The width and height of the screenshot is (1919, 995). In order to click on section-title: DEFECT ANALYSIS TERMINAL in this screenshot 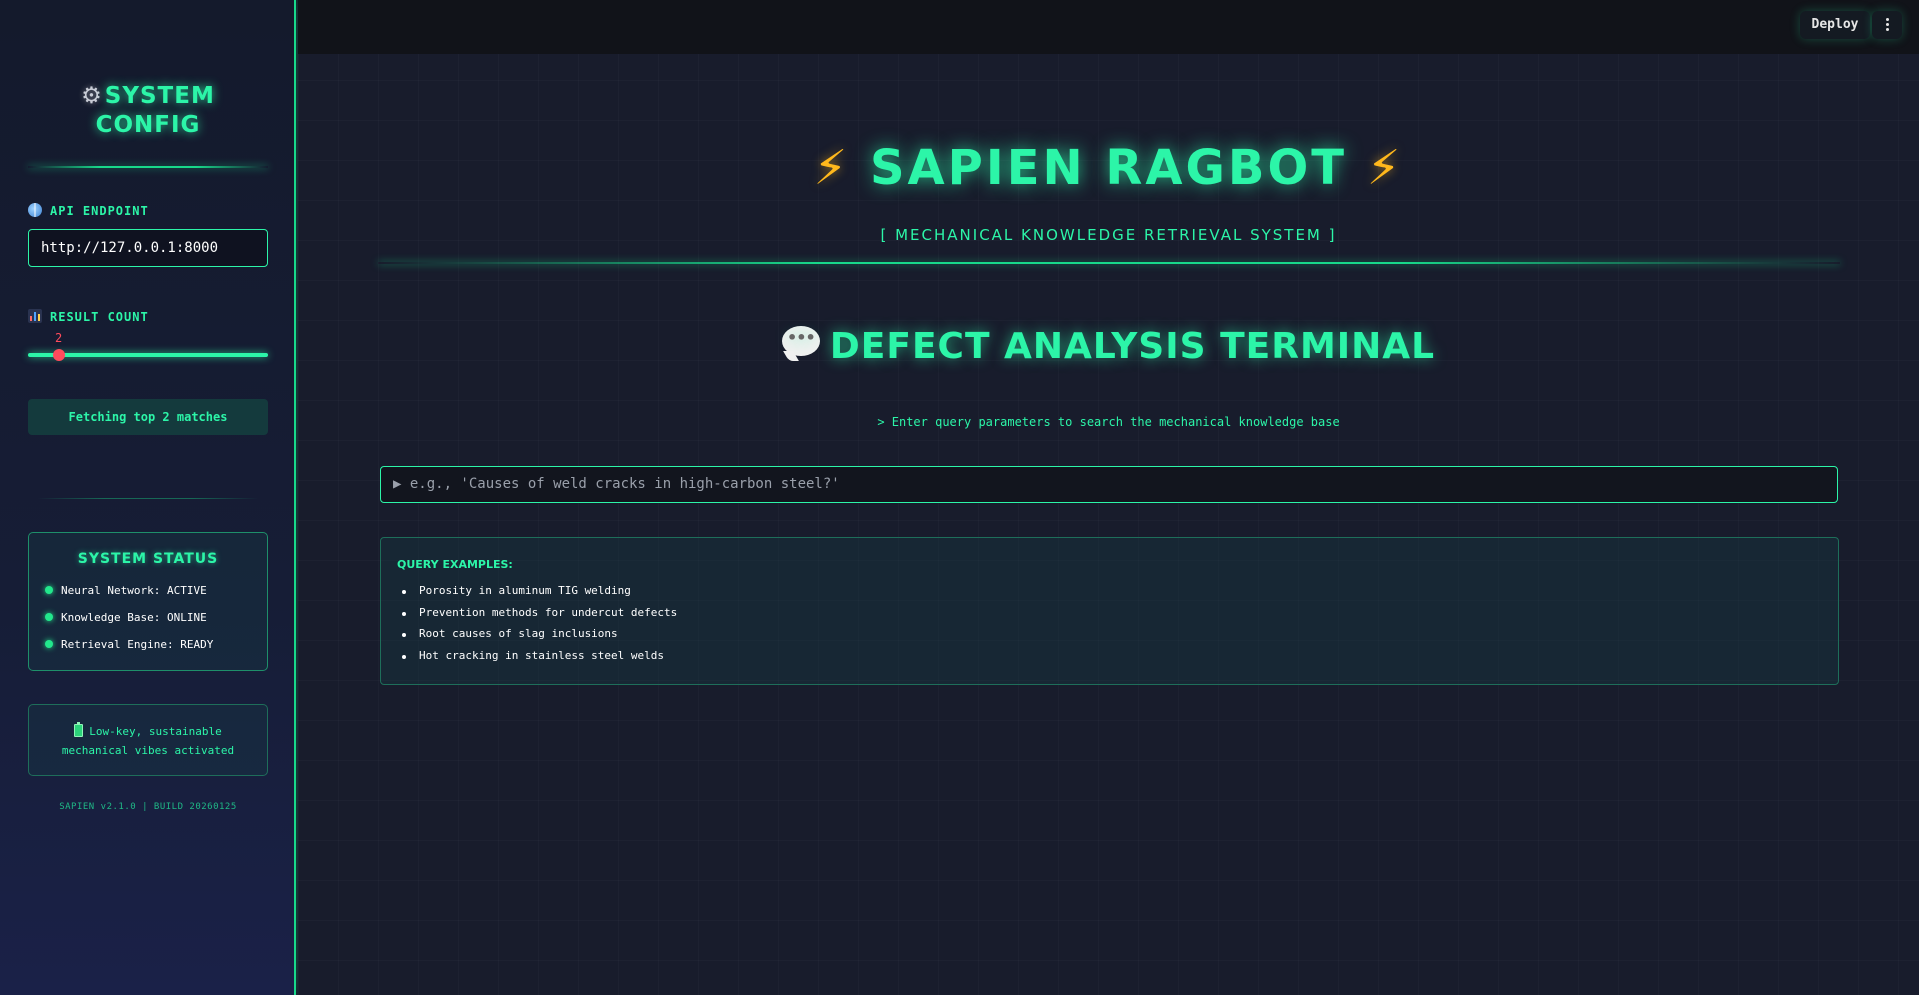, I will do `click(1108, 346)`.